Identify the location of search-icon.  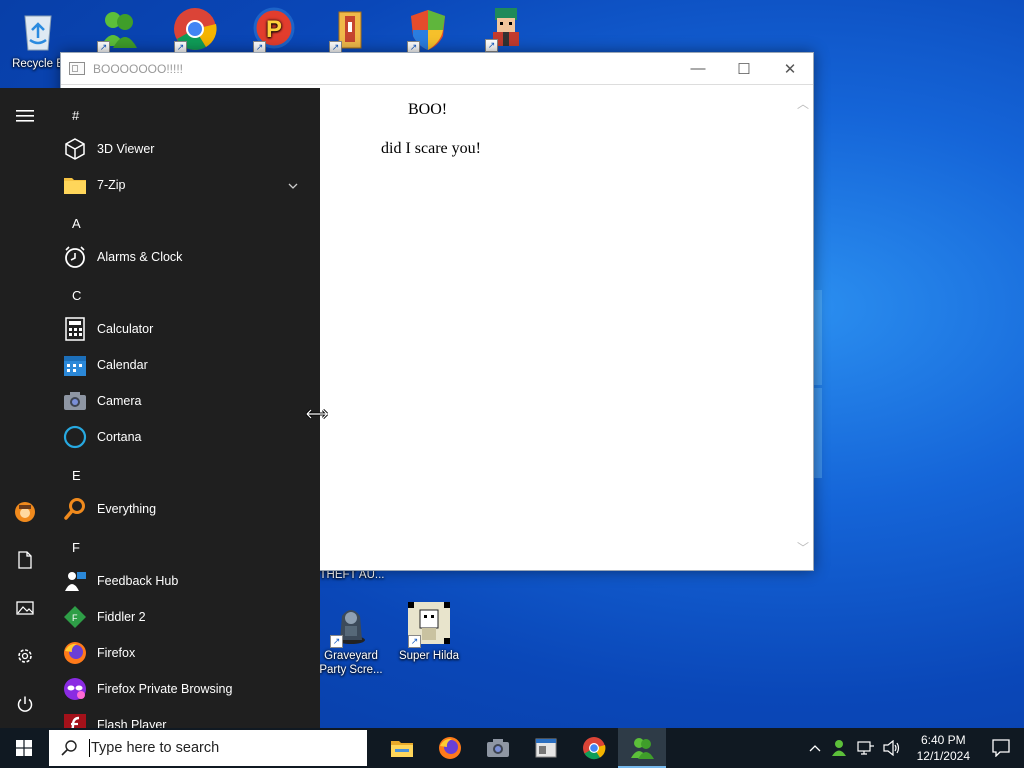
(69, 748).